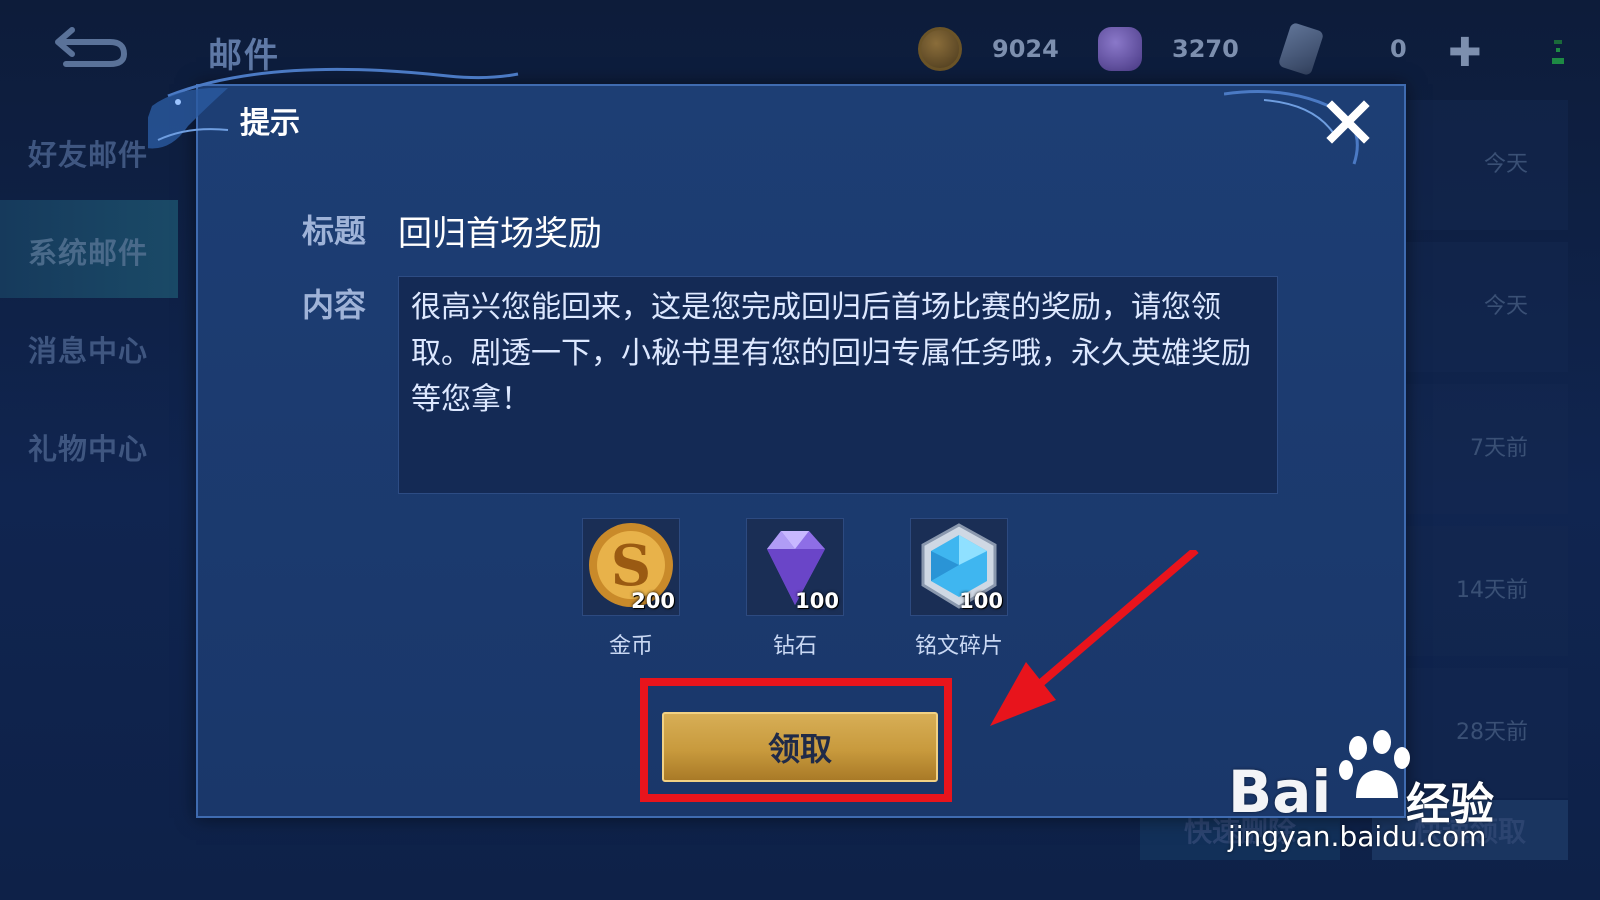 This screenshot has width=1600, height=900. Describe the element at coordinates (1168, 49) in the screenshot. I see `diamond-balance: 3270` at that location.